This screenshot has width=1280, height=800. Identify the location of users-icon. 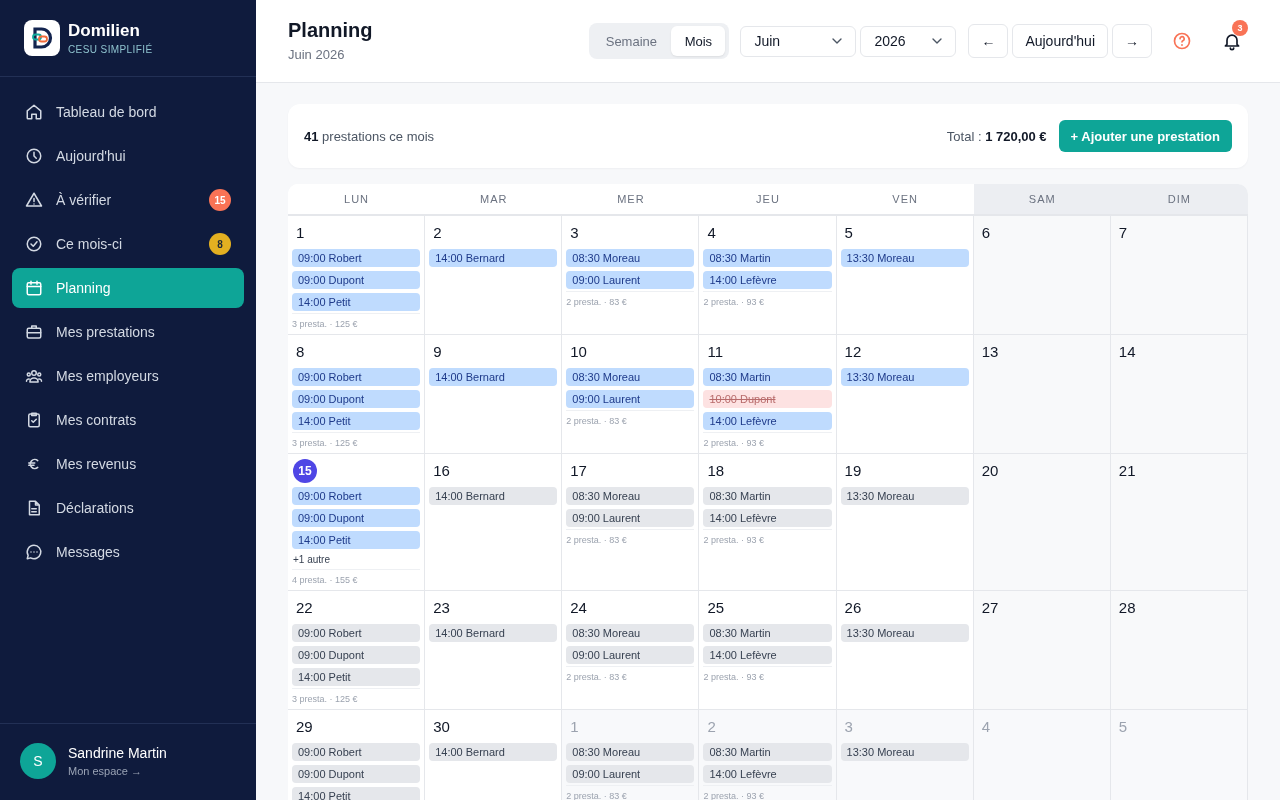
(34, 376).